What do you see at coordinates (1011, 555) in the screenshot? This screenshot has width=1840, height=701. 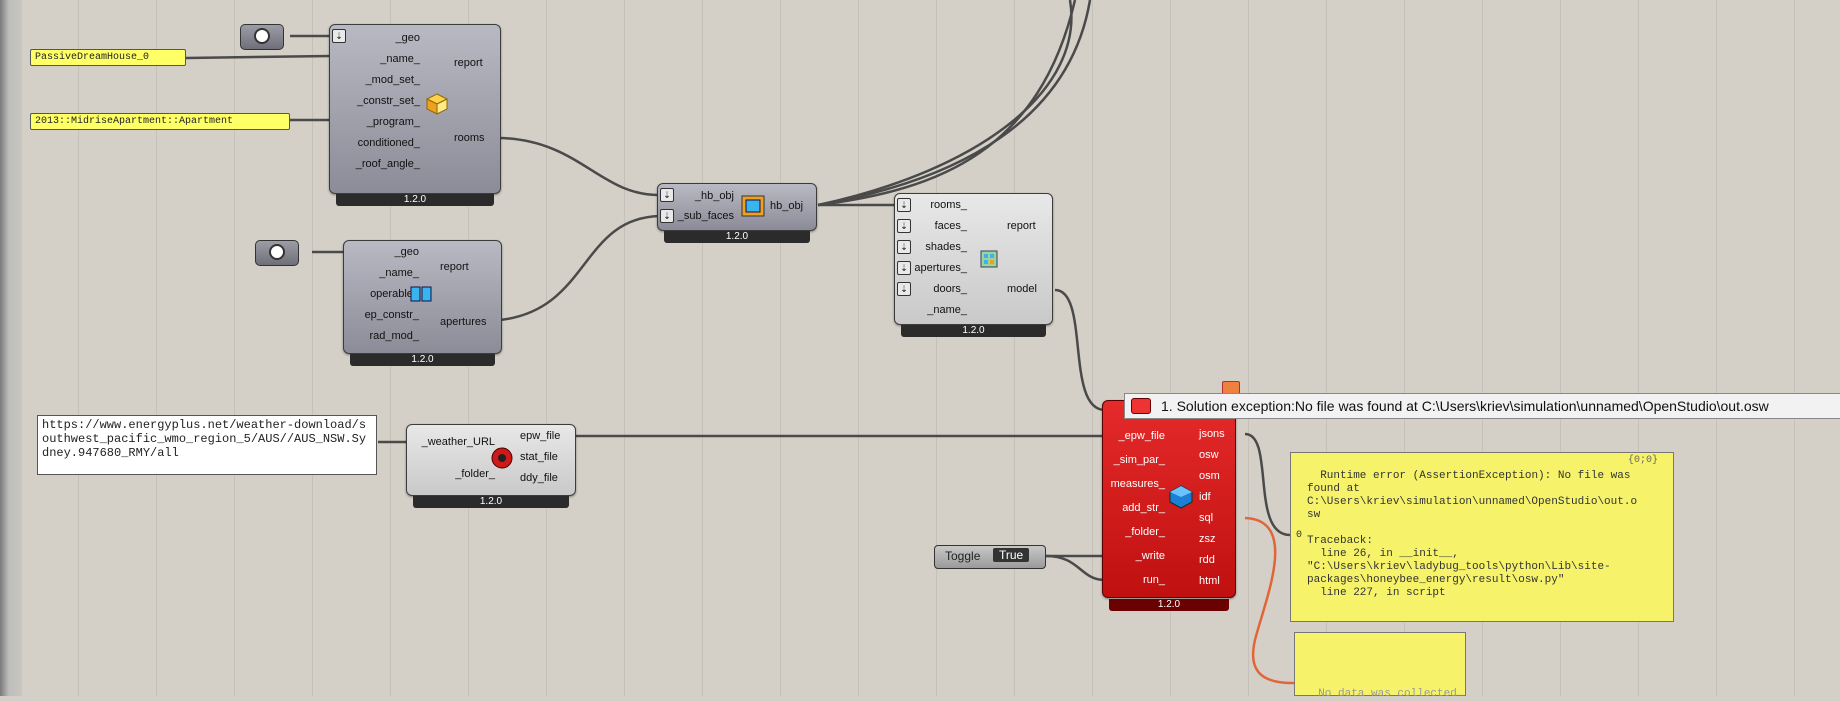 I see `toggle-value: True` at bounding box center [1011, 555].